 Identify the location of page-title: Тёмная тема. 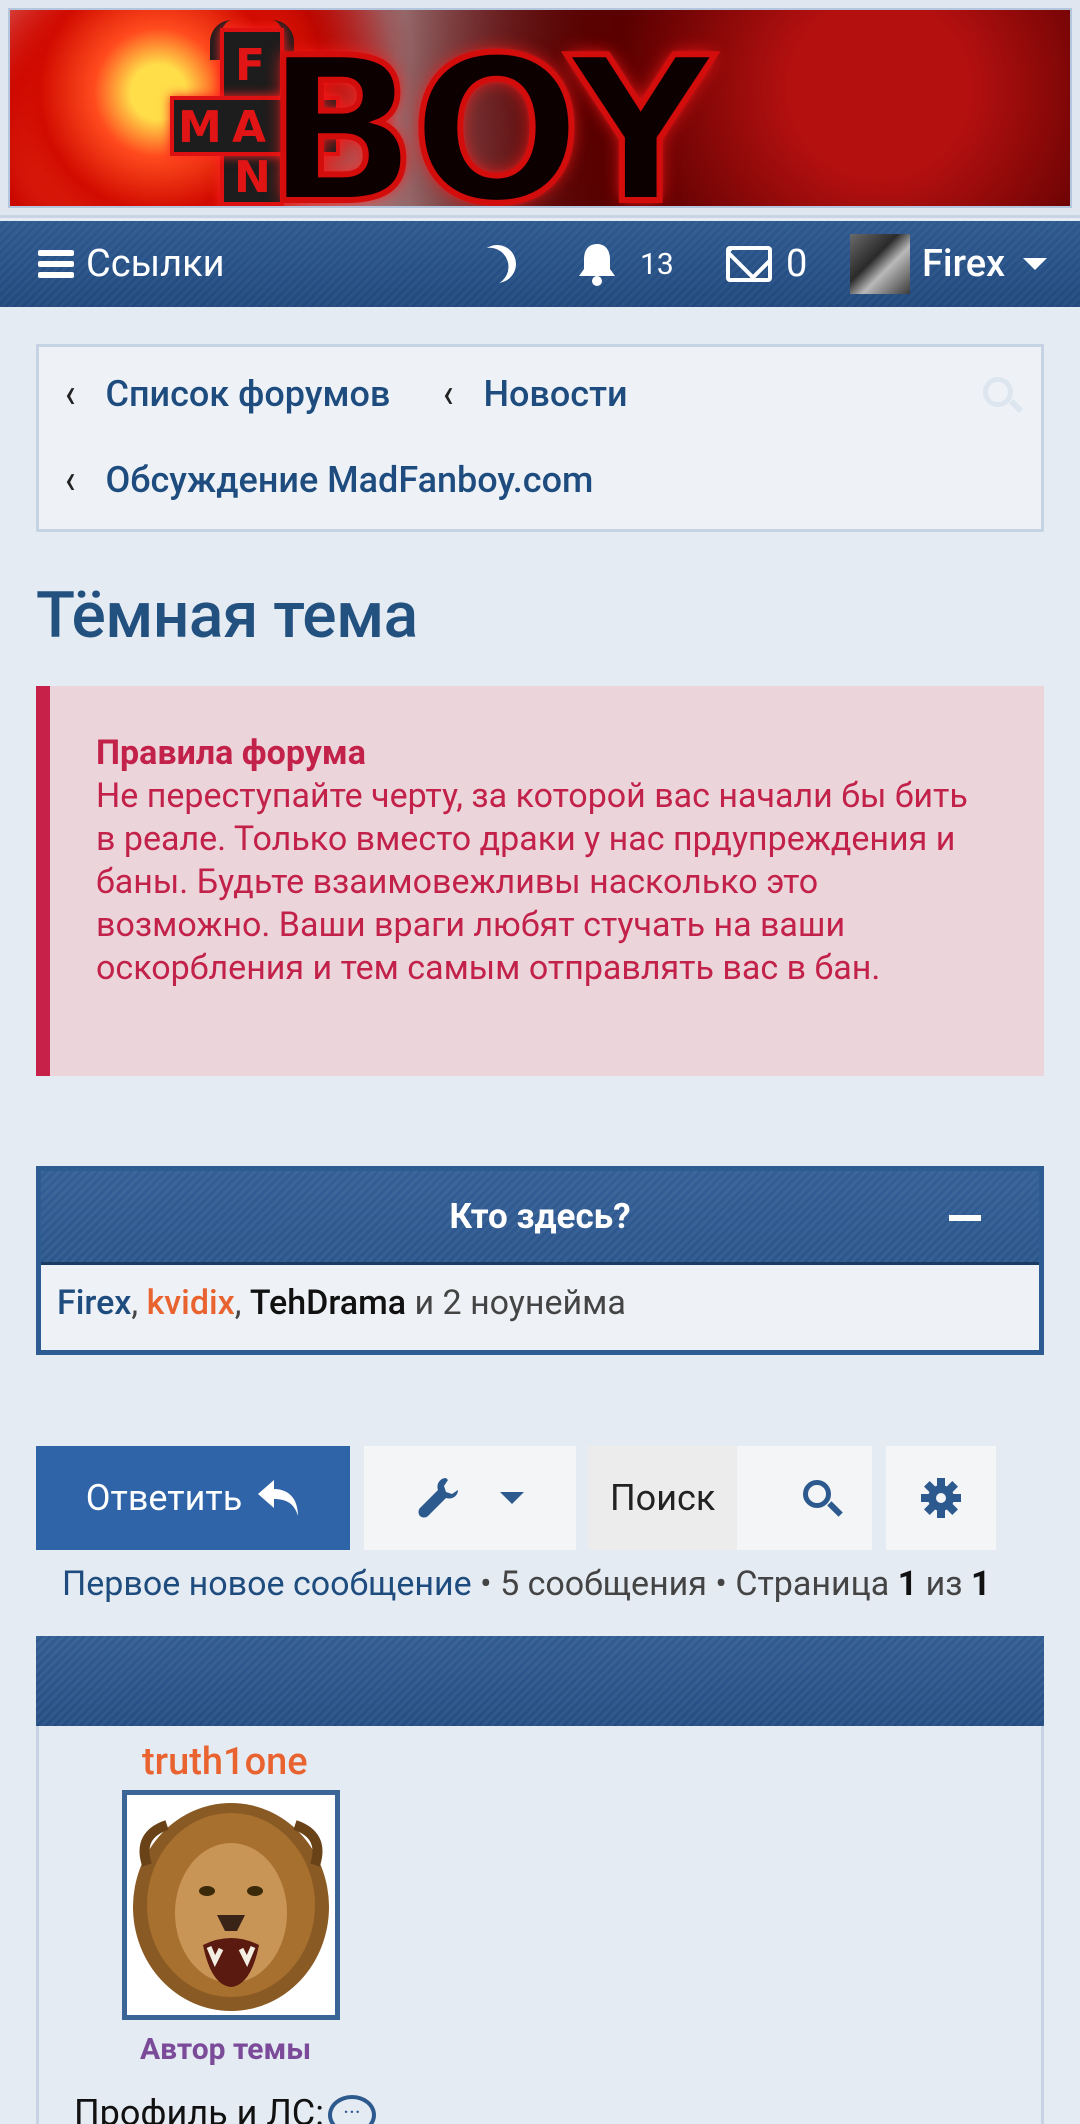
(227, 615).